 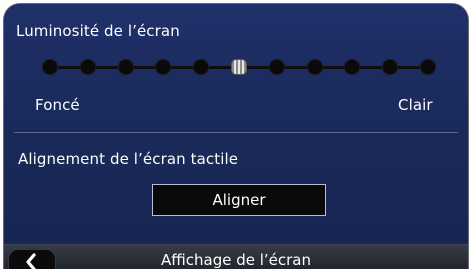 What do you see at coordinates (236, 132) in the screenshot?
I see `section-divider` at bounding box center [236, 132].